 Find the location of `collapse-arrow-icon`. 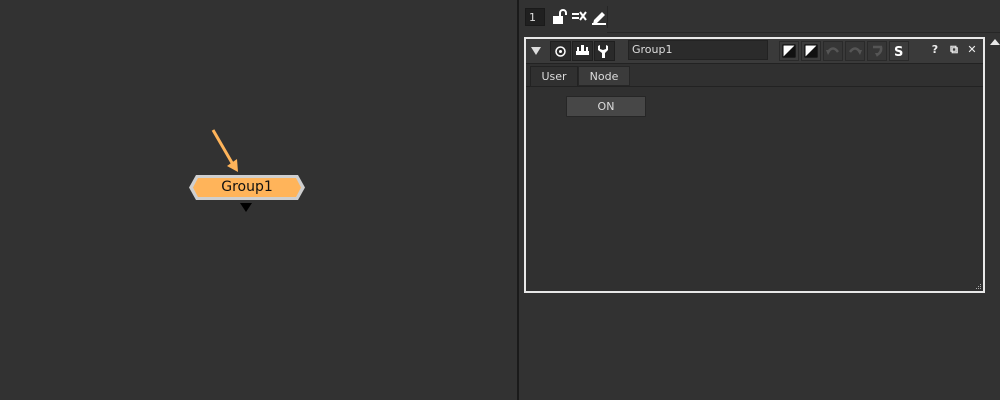

collapse-arrow-icon is located at coordinates (536, 51).